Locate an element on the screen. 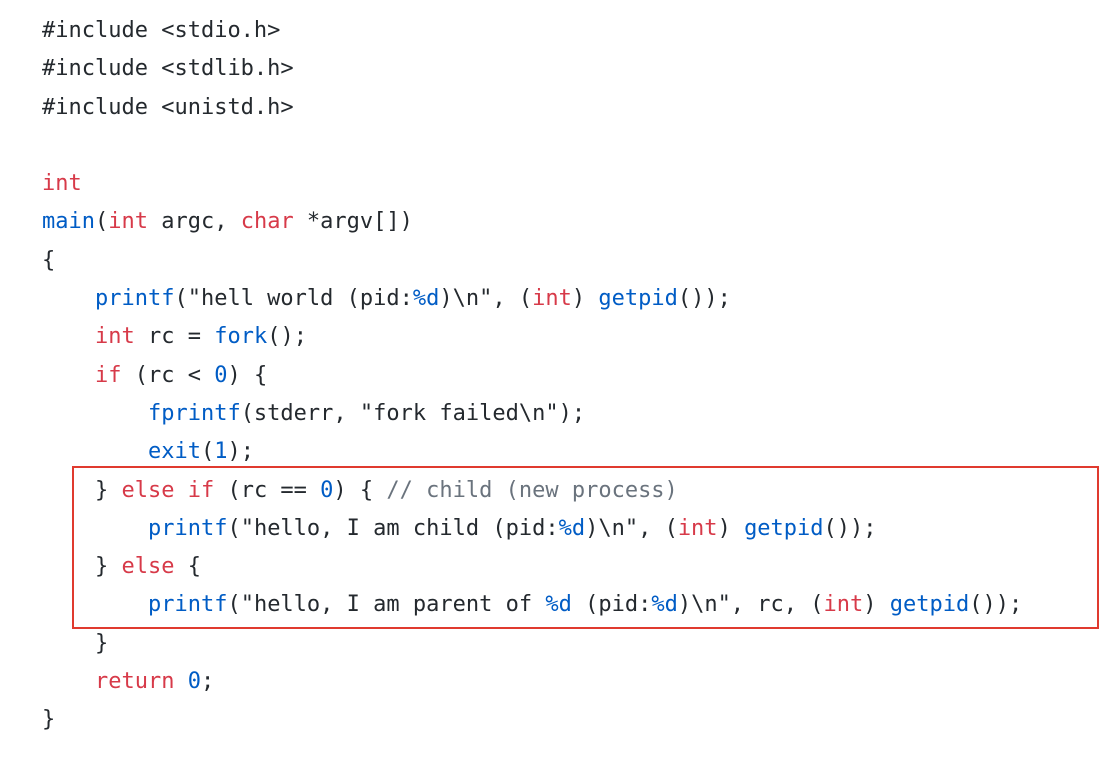 This screenshot has height=758, width=1116. code-text: argc, is located at coordinates (194, 222).